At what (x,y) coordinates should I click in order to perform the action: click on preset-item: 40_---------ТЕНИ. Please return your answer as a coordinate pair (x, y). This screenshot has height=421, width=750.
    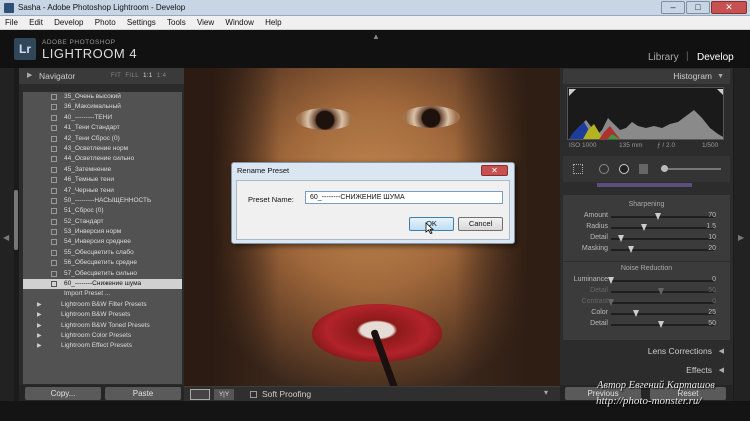
    Looking at the image, I should click on (102, 118).